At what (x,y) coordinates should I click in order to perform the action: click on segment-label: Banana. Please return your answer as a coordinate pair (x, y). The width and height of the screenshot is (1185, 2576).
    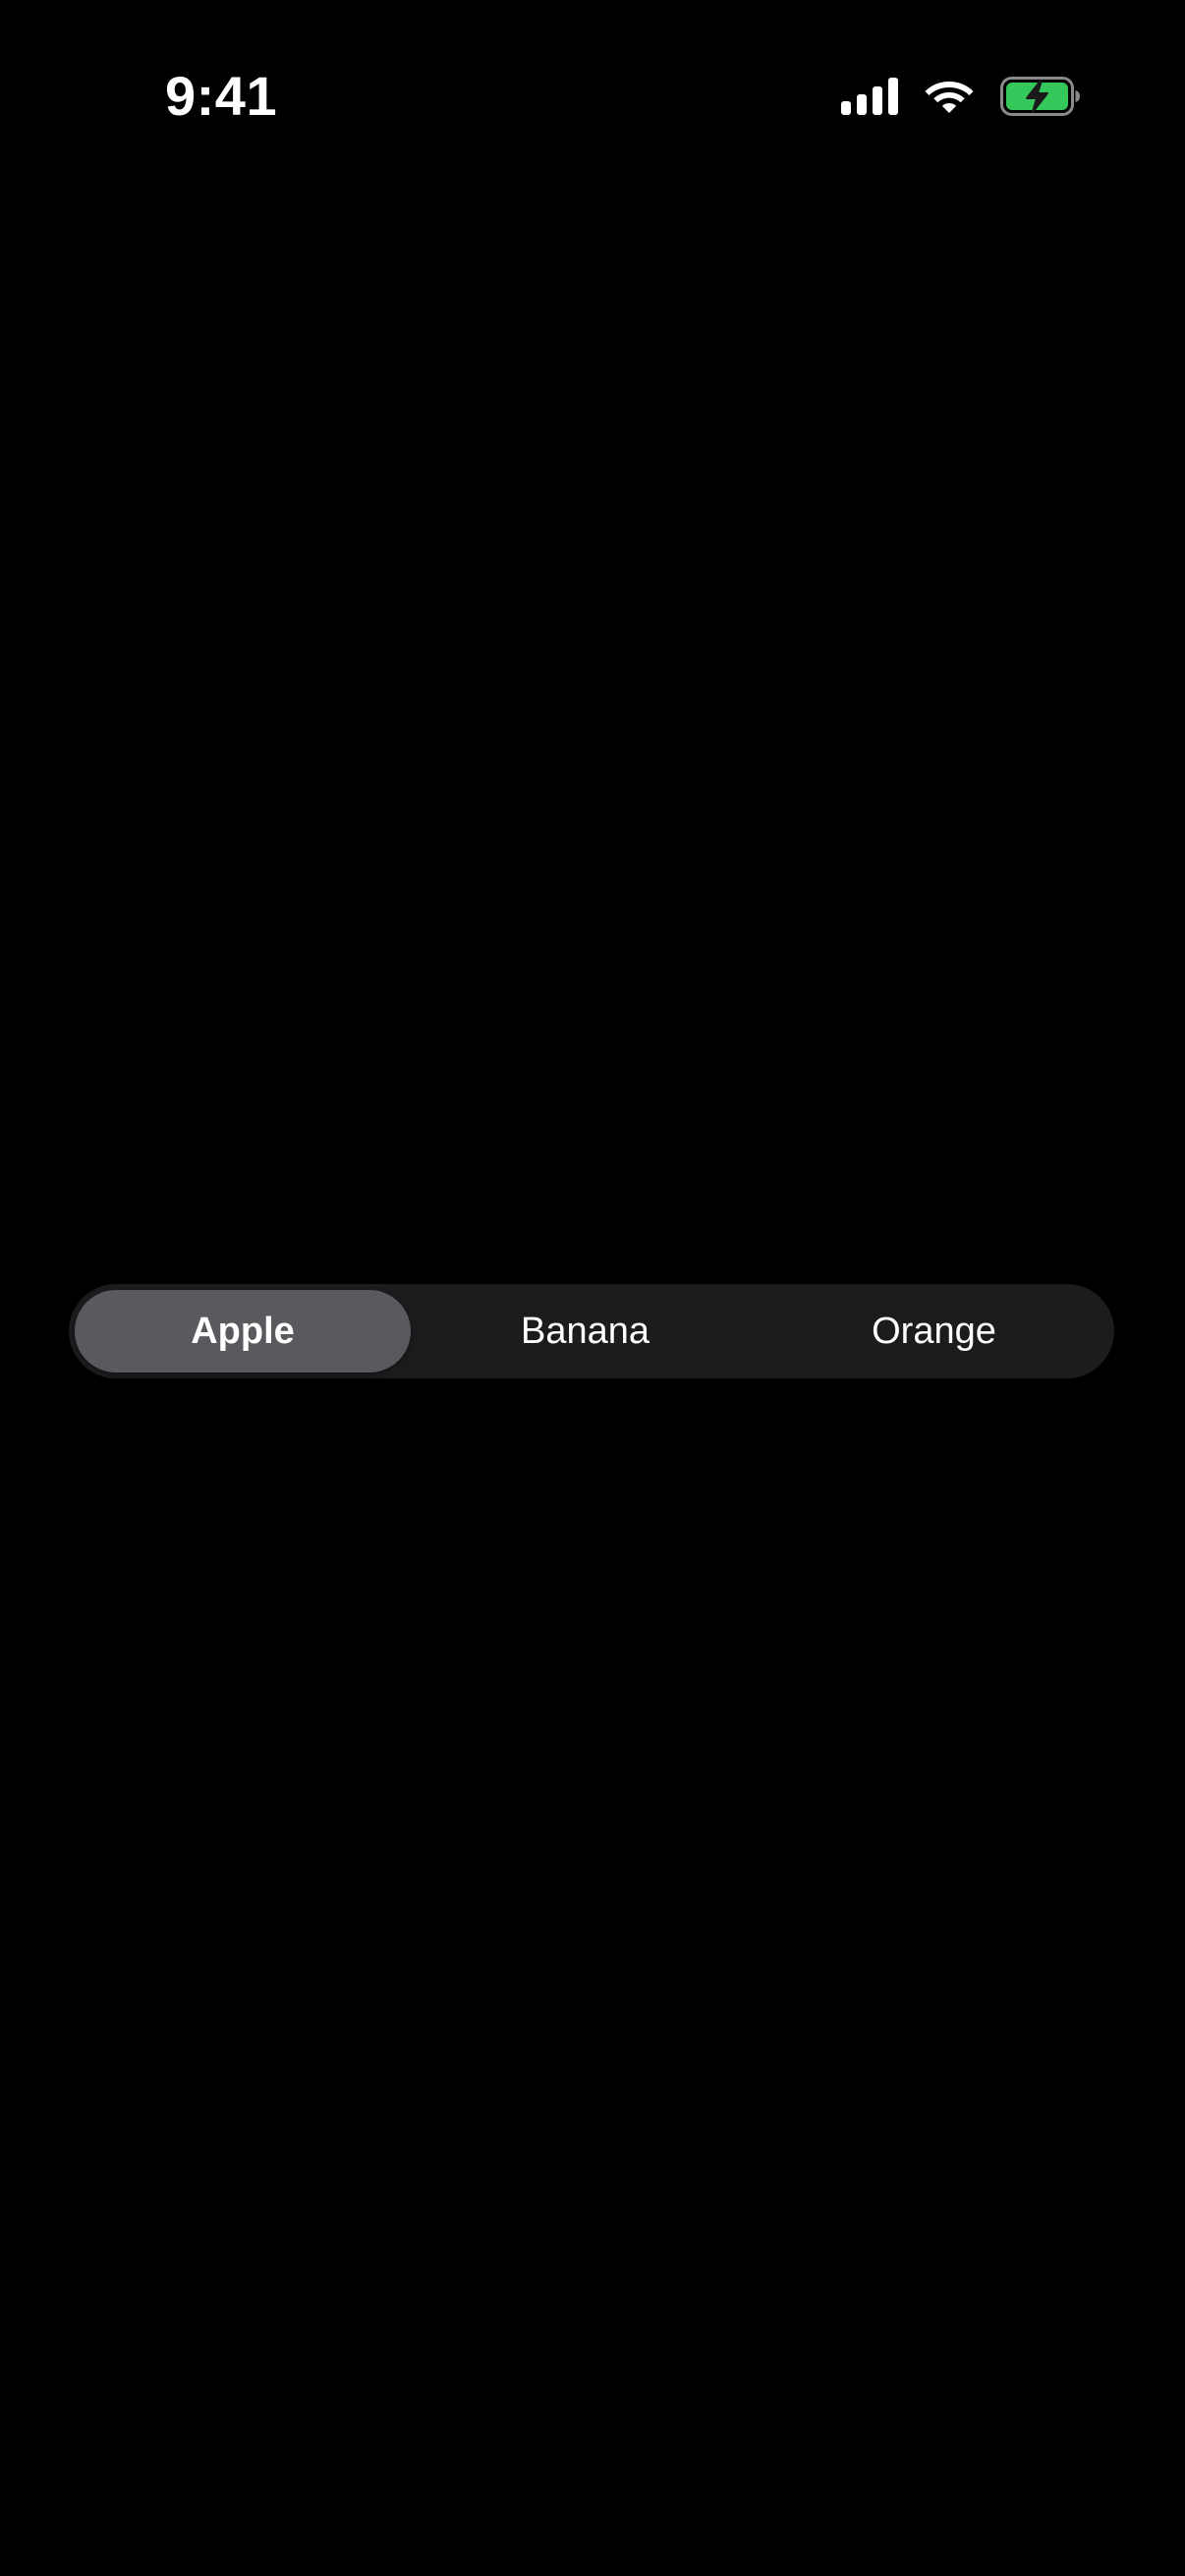
    Looking at the image, I should click on (585, 1331).